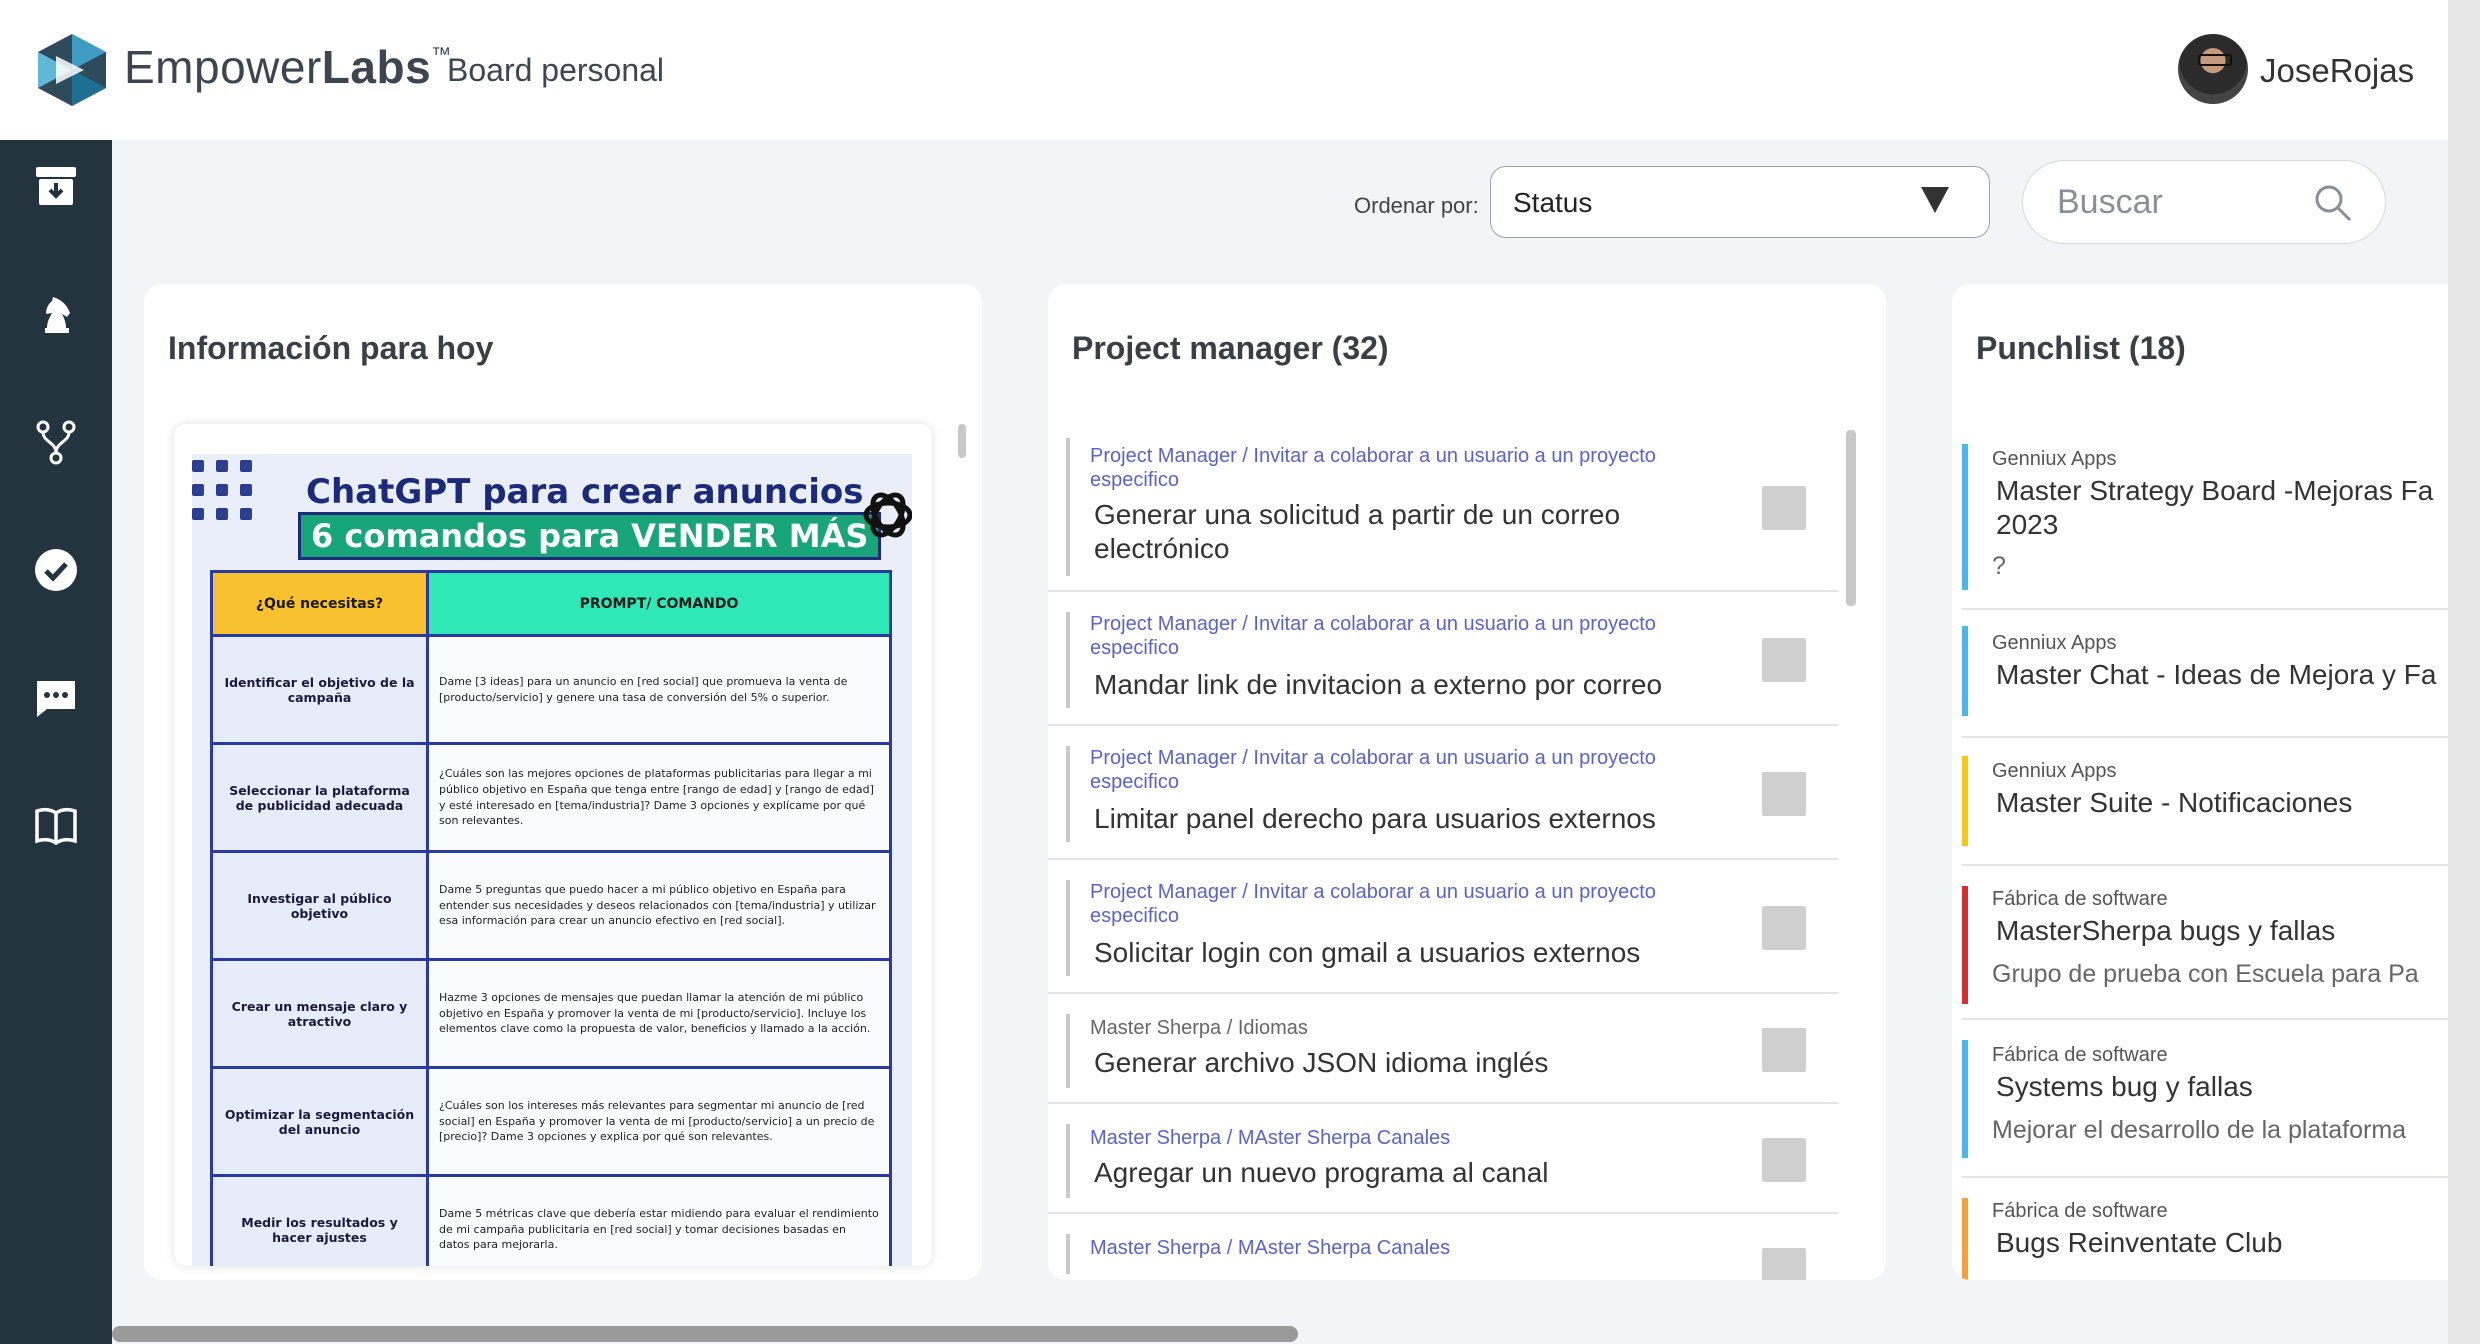 Image resolution: width=2480 pixels, height=1344 pixels. I want to click on info-column-scrollbar, so click(962, 441).